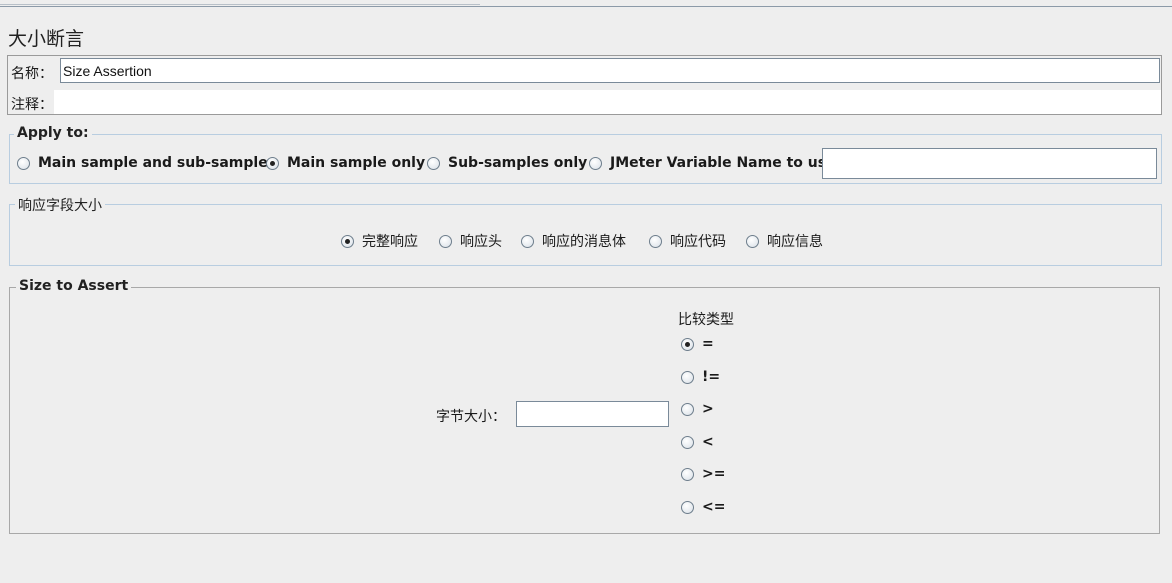 The width and height of the screenshot is (1172, 583). Describe the element at coordinates (390, 242) in the screenshot. I see `radio-label: 完整响应` at that location.